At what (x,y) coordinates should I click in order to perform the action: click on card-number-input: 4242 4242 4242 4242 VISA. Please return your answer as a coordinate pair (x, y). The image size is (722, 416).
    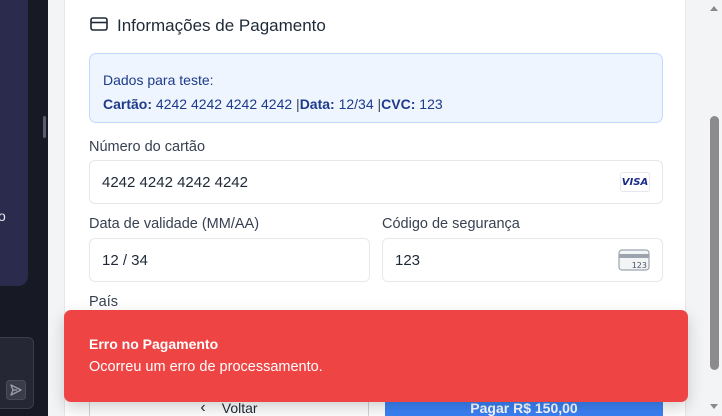
    Looking at the image, I should click on (376, 182).